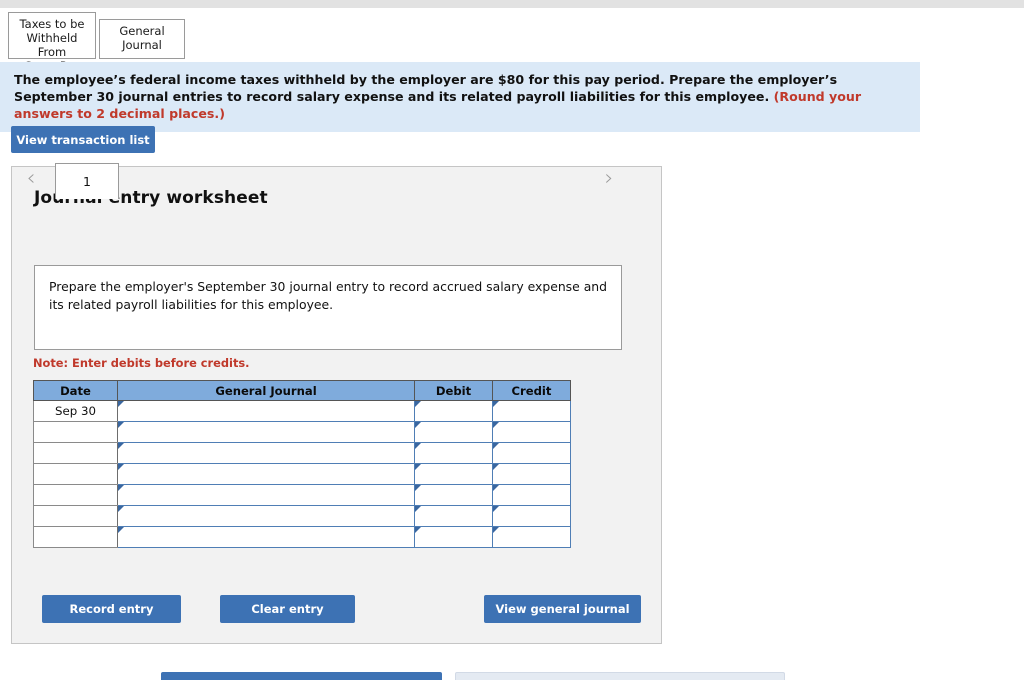  Describe the element at coordinates (609, 179) in the screenshot. I see `chevron-right-icon: ›` at that location.